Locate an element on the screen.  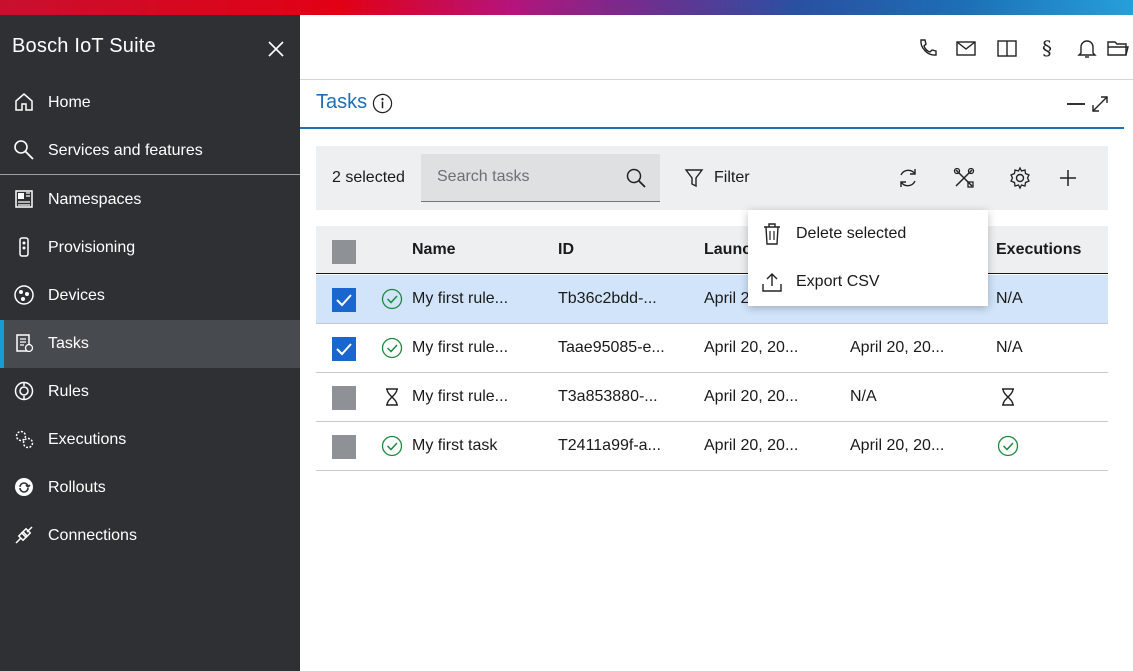
expand-icon is located at coordinates (1100, 104).